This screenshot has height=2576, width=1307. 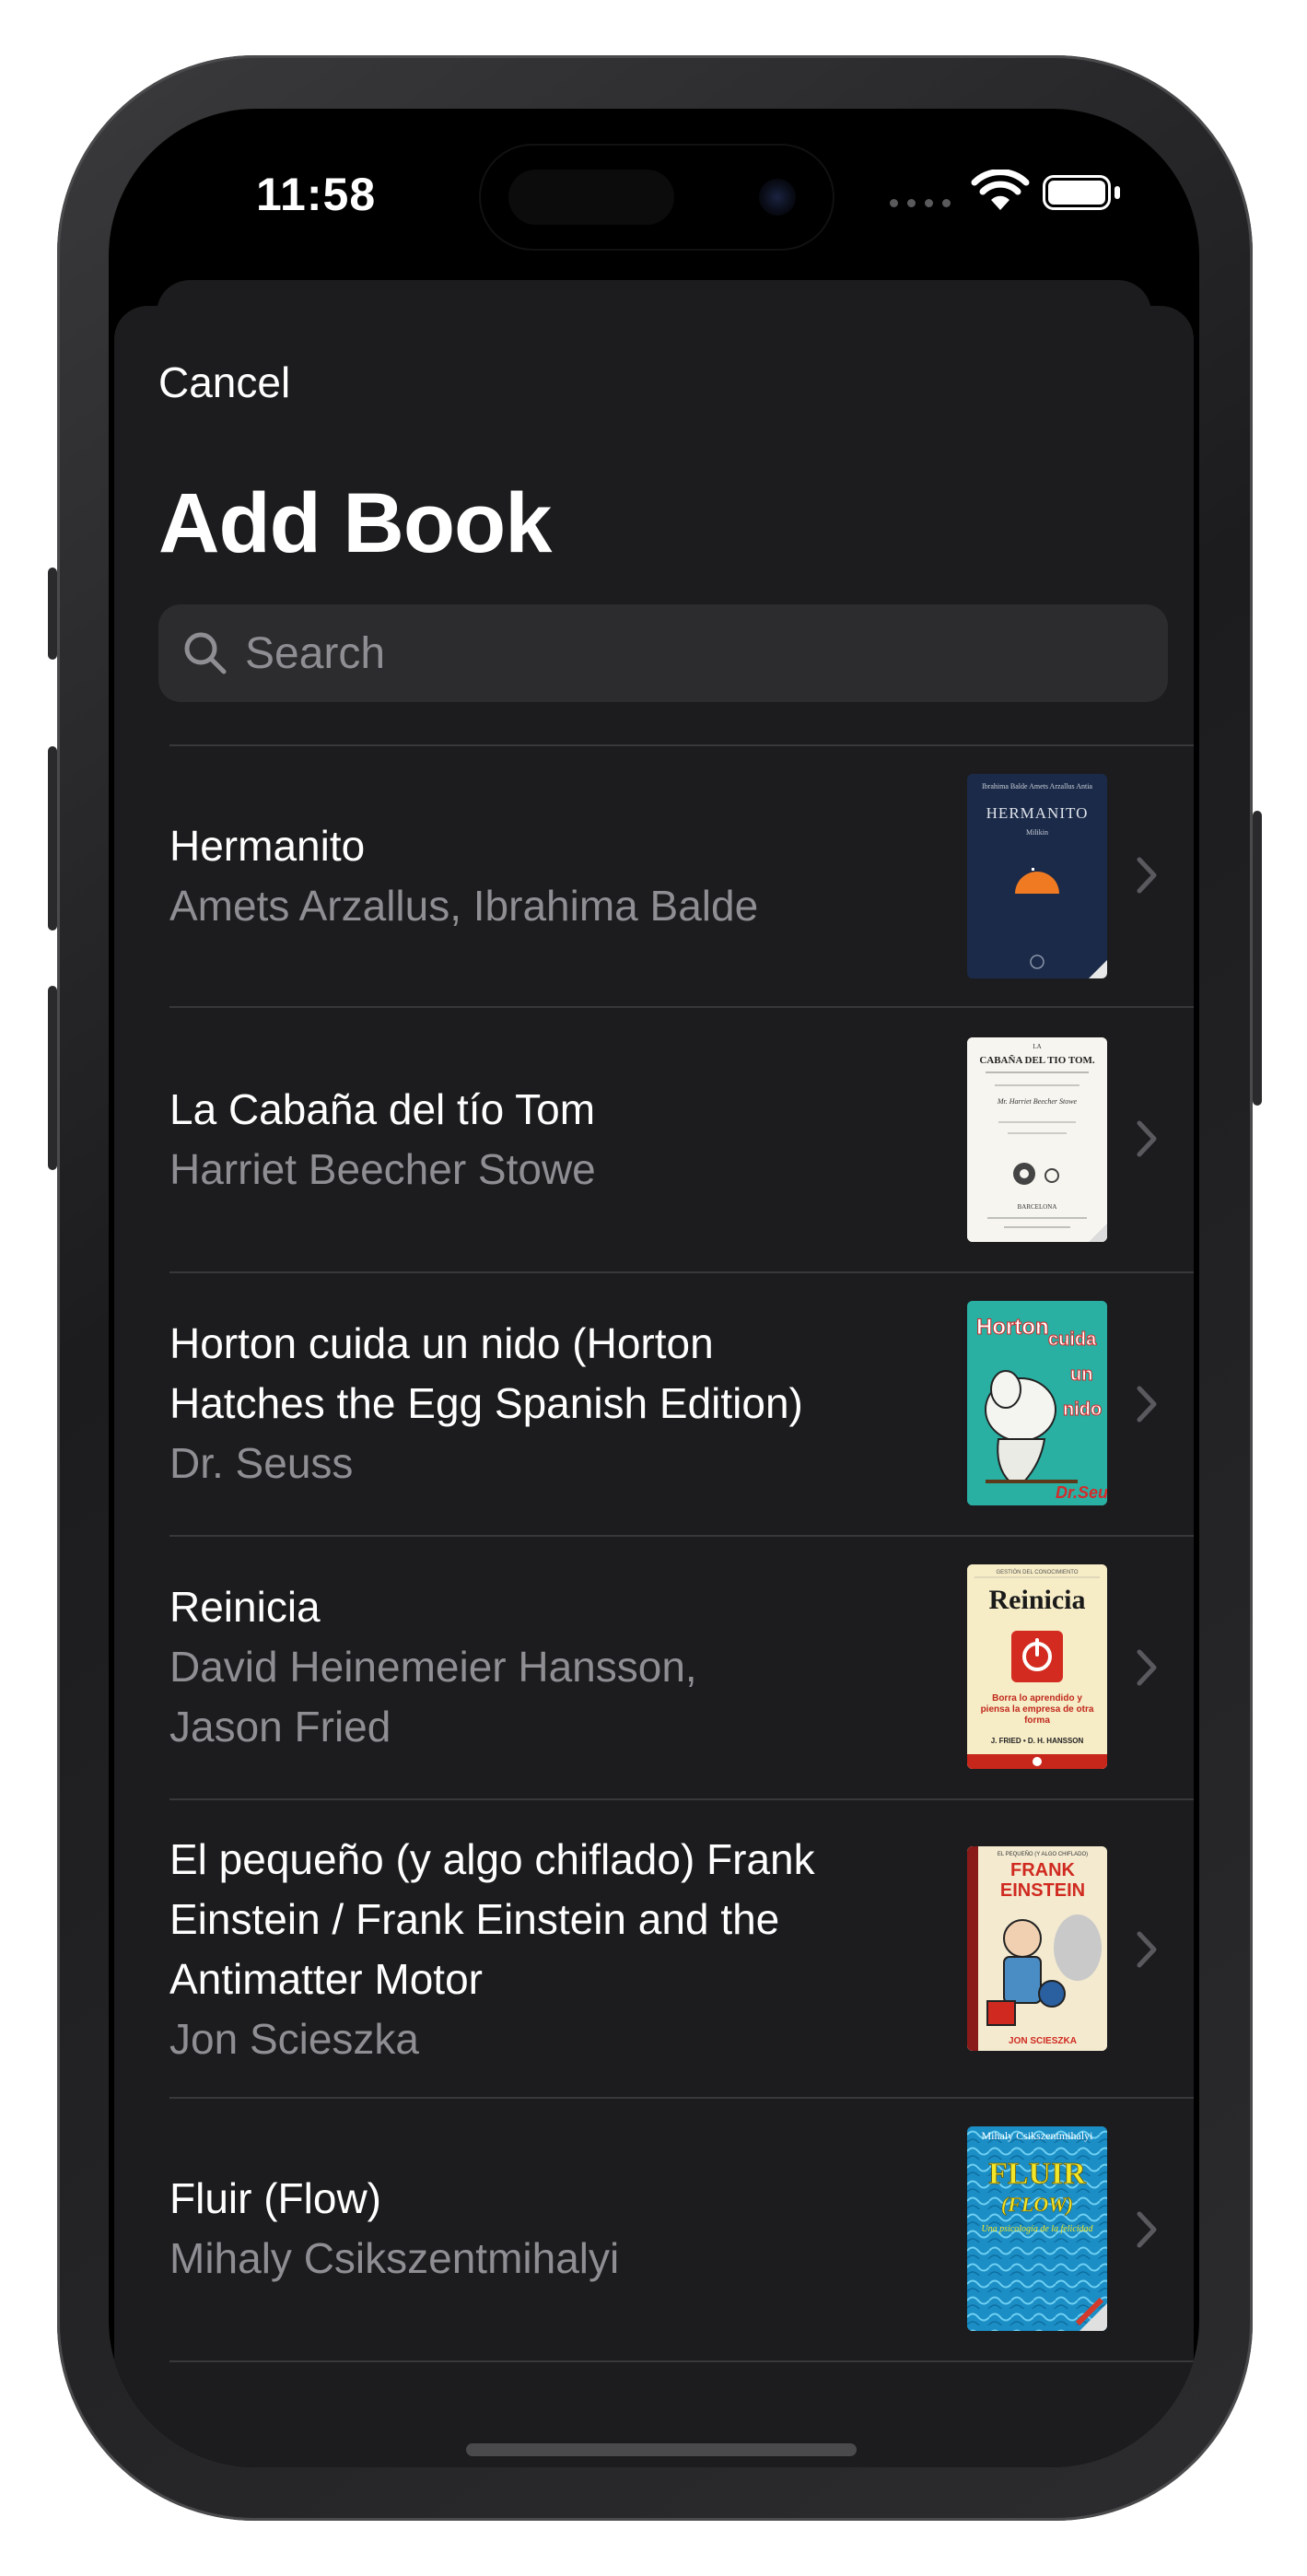 I want to click on book-title: Reinicia, so click(x=245, y=1607).